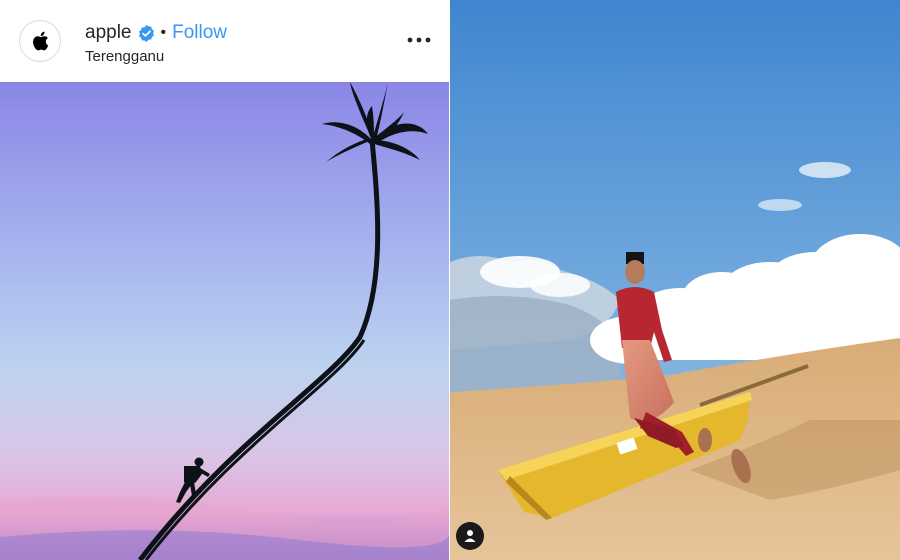 The width and height of the screenshot is (900, 560). I want to click on post-location: Terengganu, so click(124, 56).